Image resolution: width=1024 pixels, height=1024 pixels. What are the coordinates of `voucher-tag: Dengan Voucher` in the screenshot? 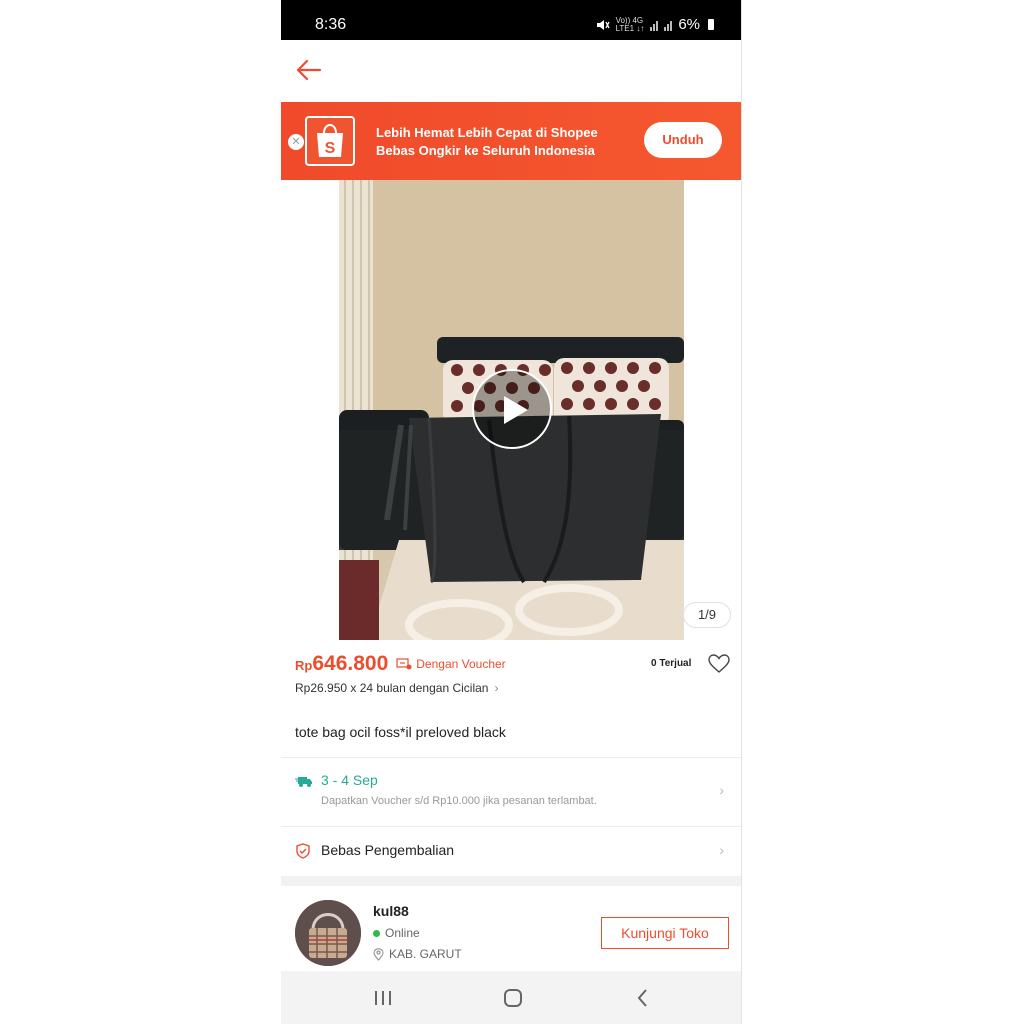 It's located at (451, 664).